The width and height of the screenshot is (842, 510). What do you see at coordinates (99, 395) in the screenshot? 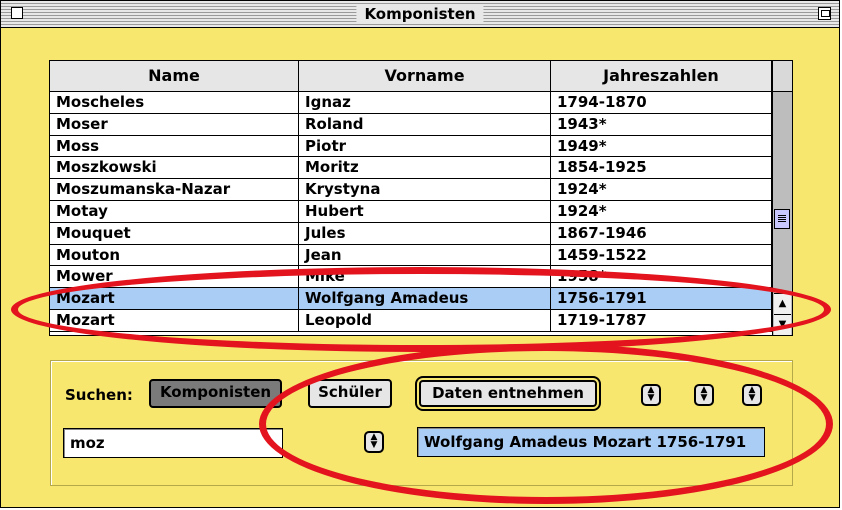
I see `search-label: Suchen:` at bounding box center [99, 395].